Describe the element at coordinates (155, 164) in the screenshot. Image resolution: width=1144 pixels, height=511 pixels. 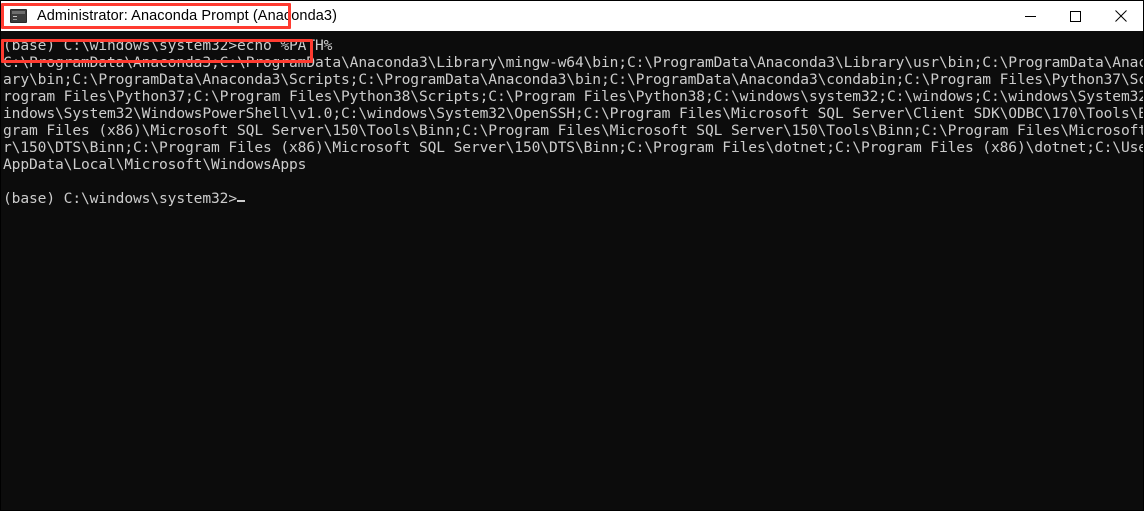
I see `output-line: AppData\Local\Microsoft\WindowsApps` at that location.